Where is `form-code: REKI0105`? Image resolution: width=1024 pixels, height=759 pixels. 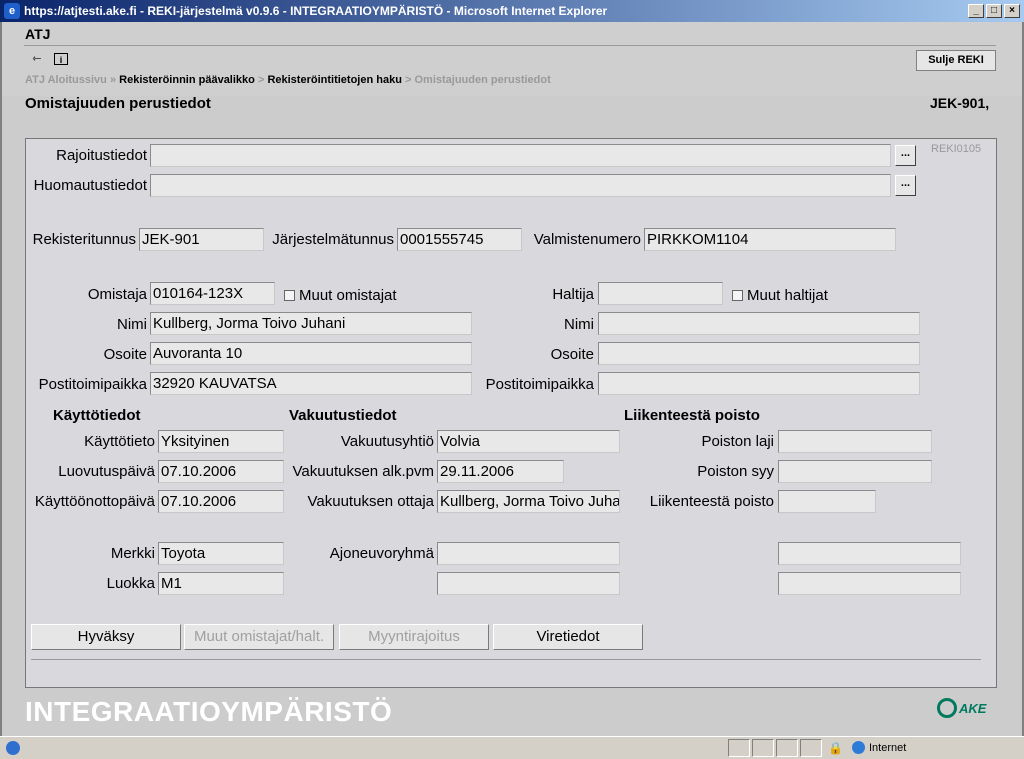 form-code: REKI0105 is located at coordinates (956, 149).